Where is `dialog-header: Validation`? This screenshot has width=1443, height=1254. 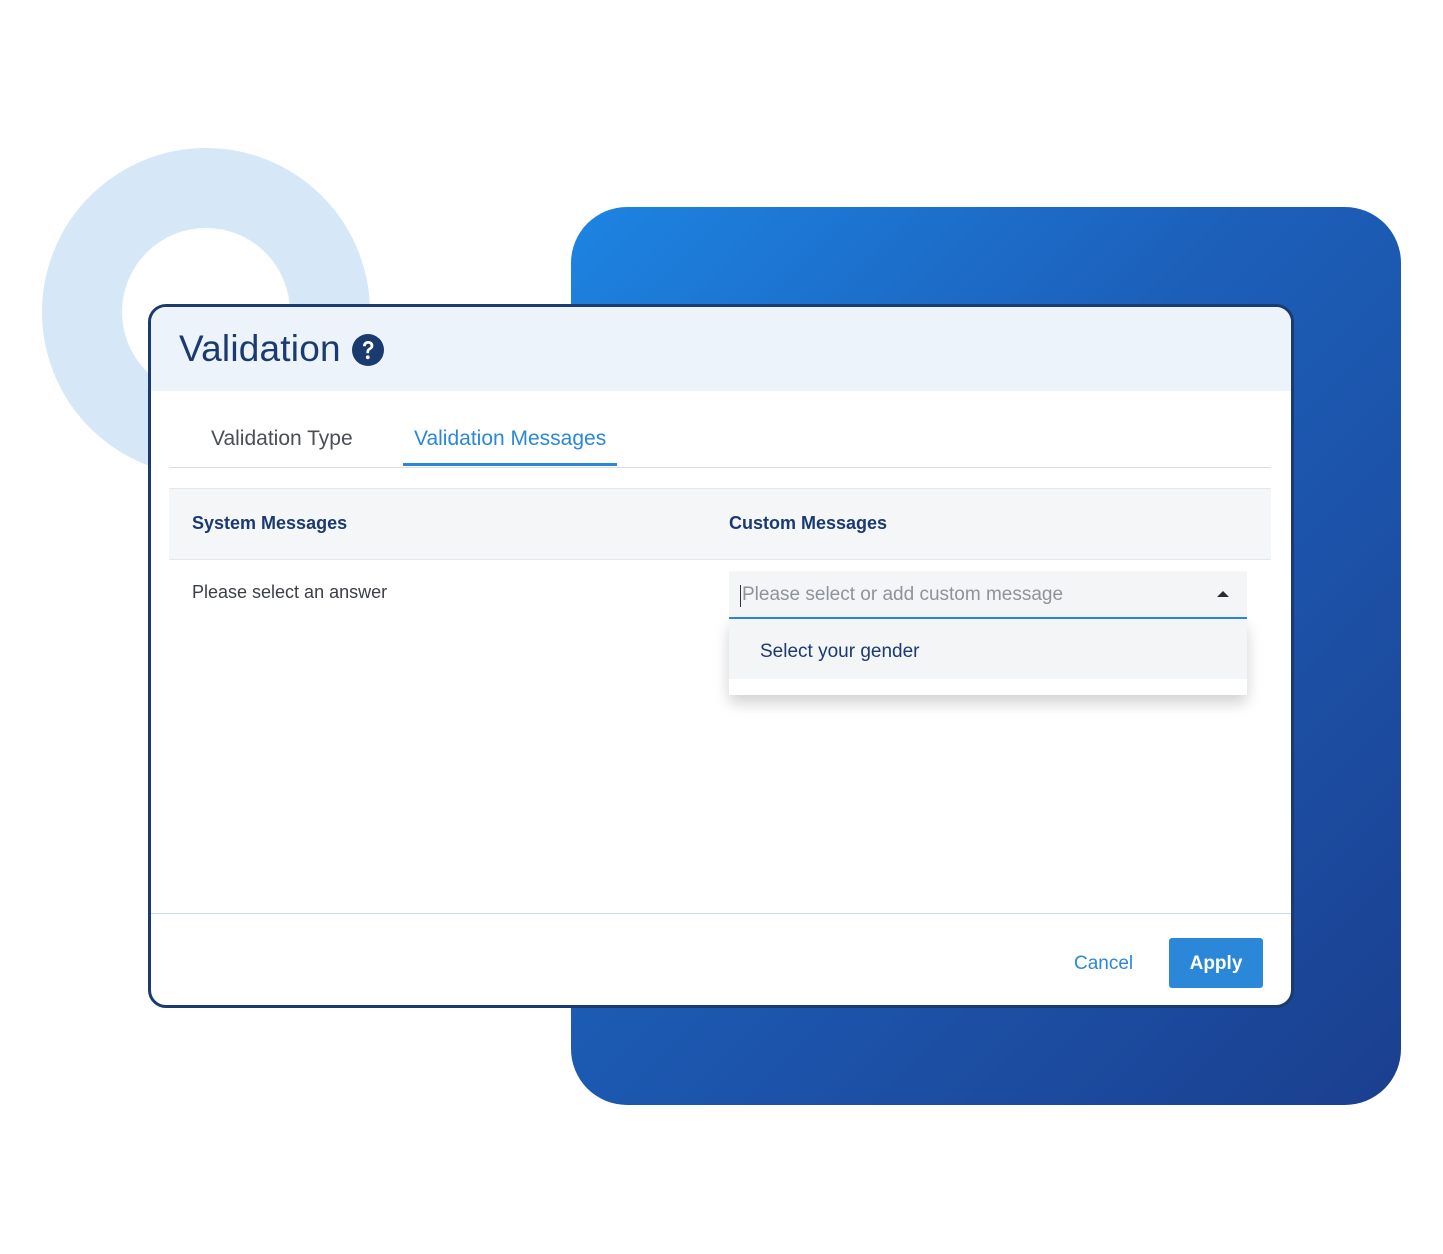
dialog-header: Validation is located at coordinates (721, 349).